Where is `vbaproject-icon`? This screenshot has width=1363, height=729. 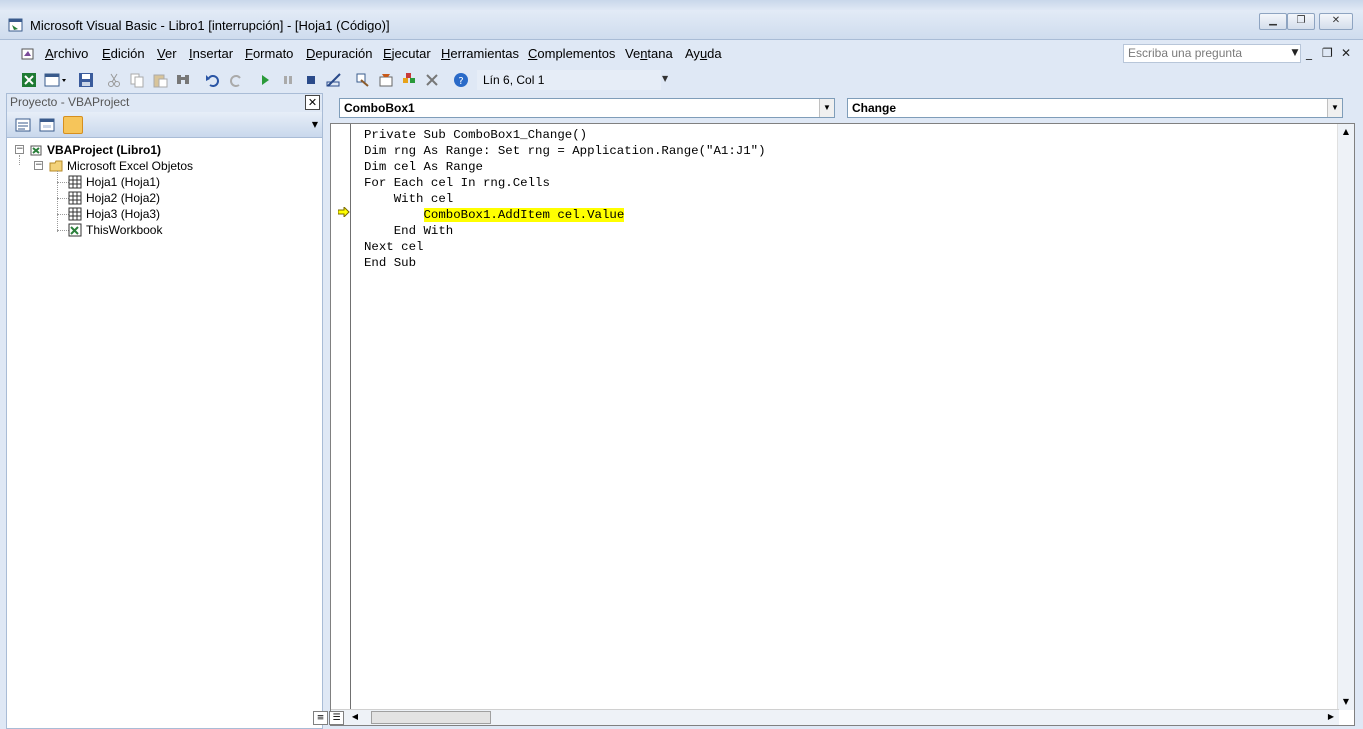 vbaproject-icon is located at coordinates (36, 150).